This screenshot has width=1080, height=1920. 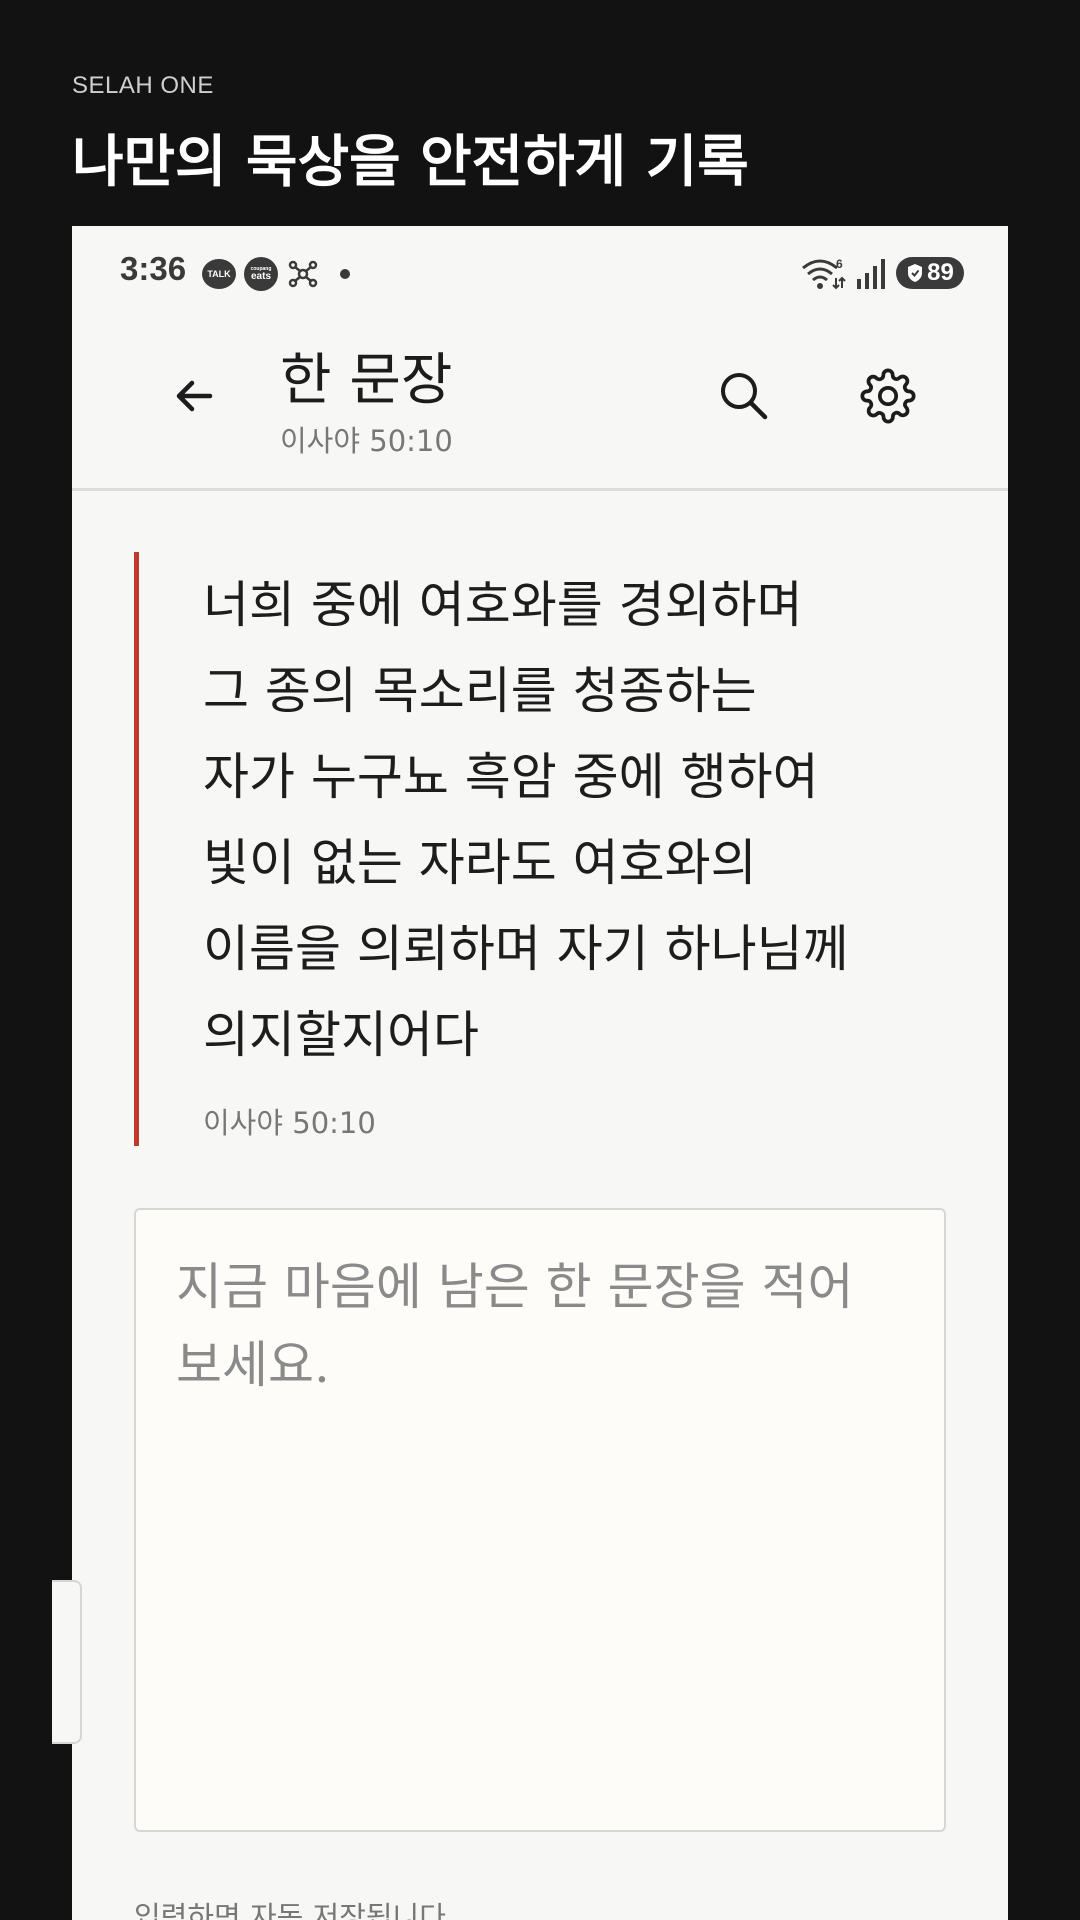 I want to click on verse-line: 빛이 없는 자라도 여호와의, so click(x=480, y=863).